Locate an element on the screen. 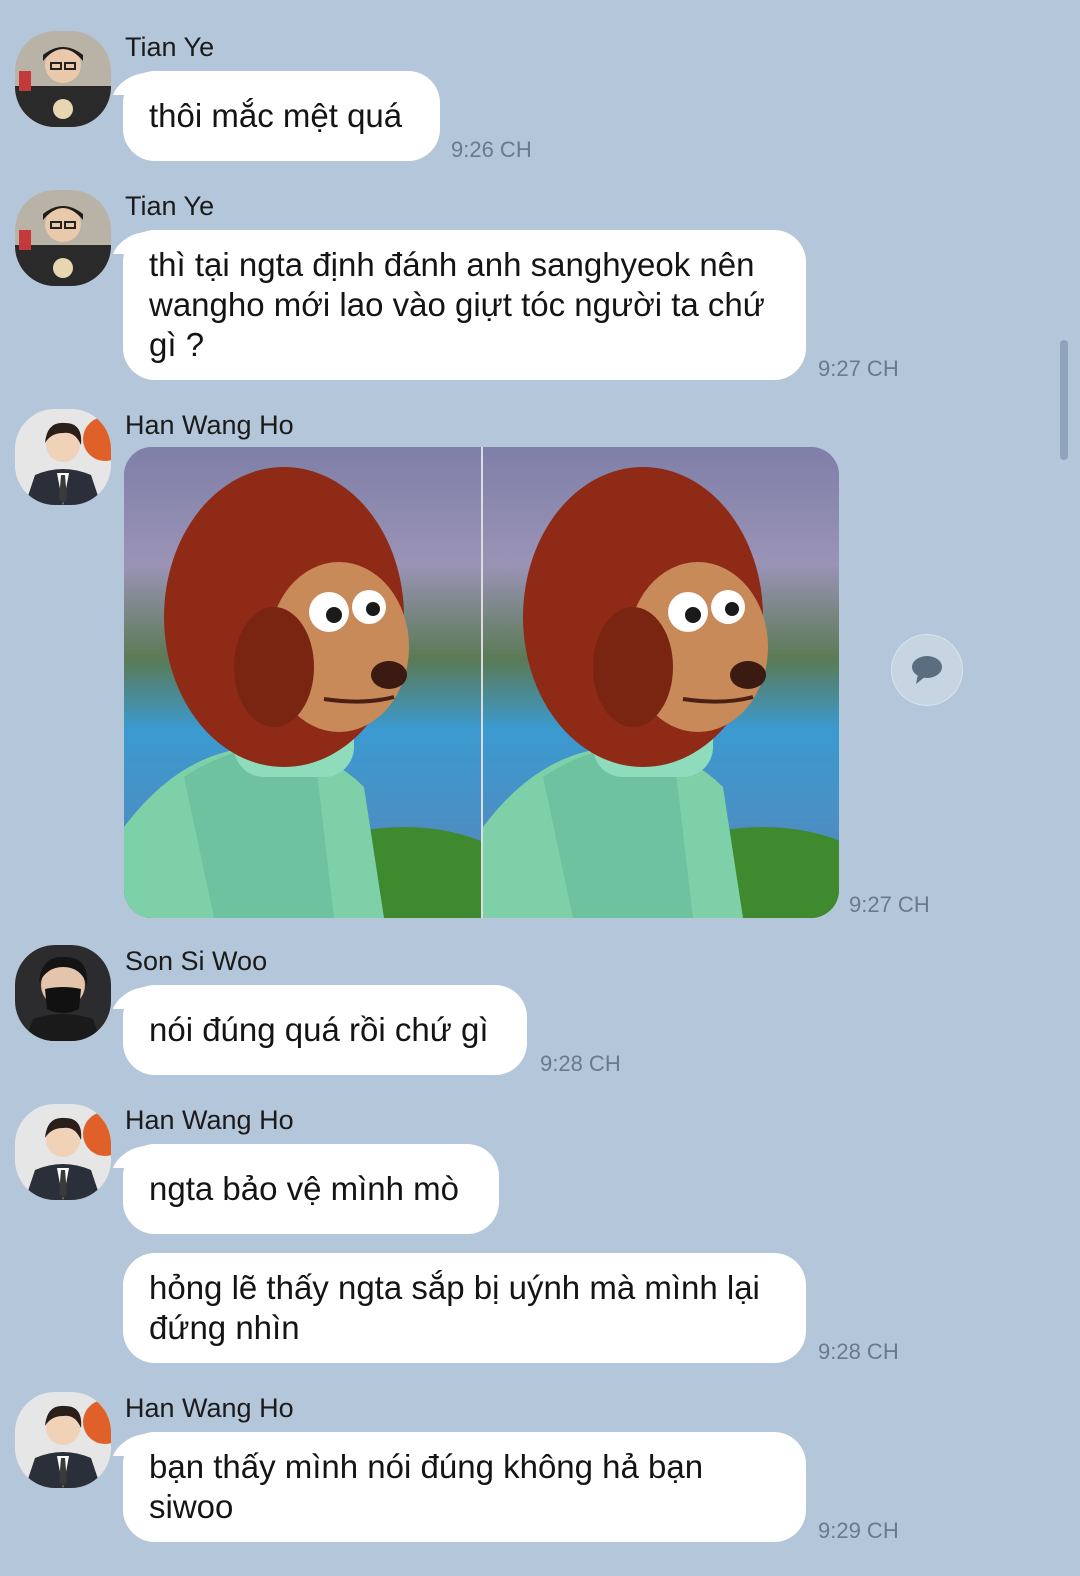 The image size is (1080, 1576). reply-button is located at coordinates (927, 670).